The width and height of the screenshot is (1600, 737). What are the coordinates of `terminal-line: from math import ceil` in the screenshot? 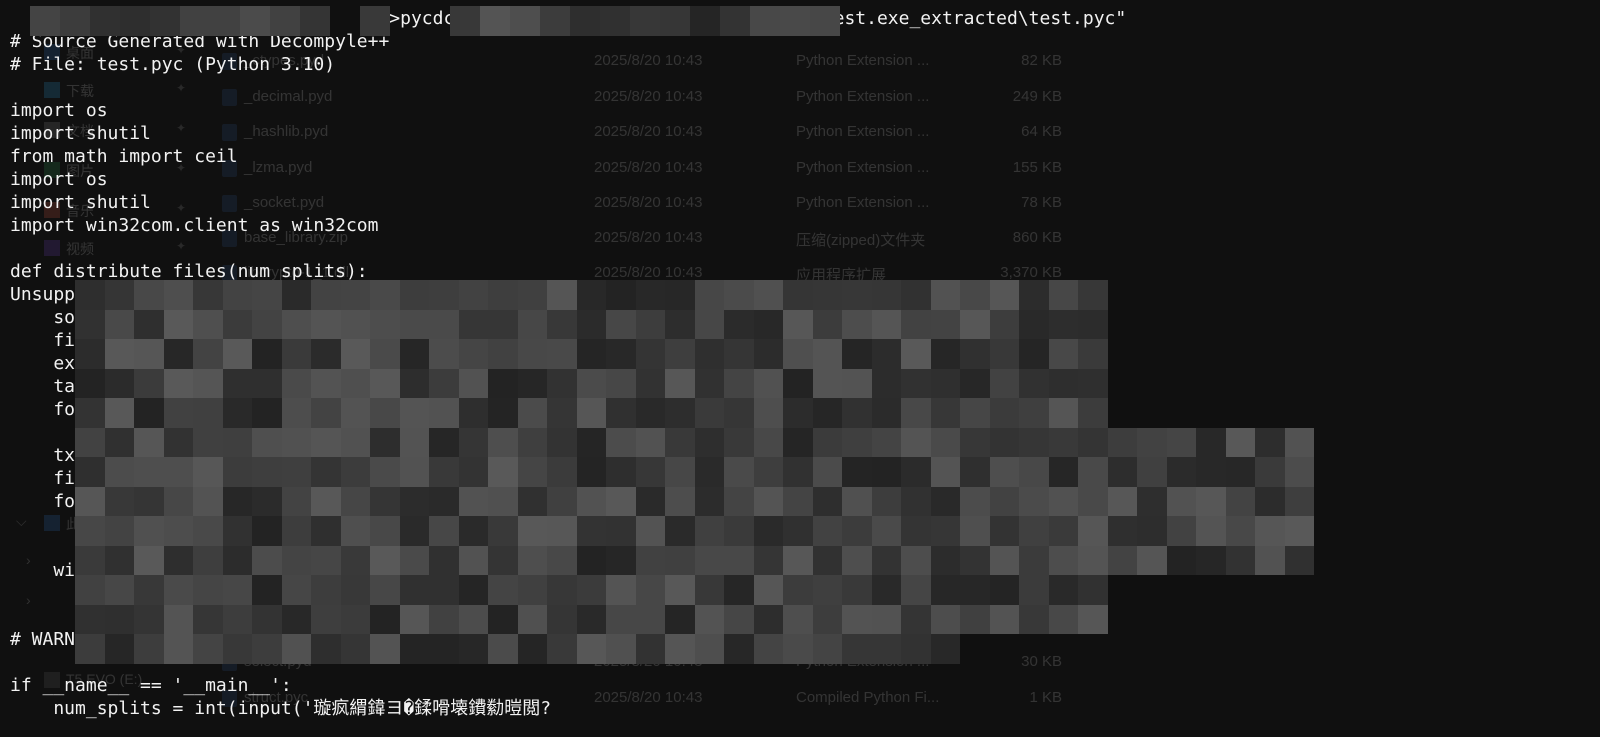 It's located at (124, 156).